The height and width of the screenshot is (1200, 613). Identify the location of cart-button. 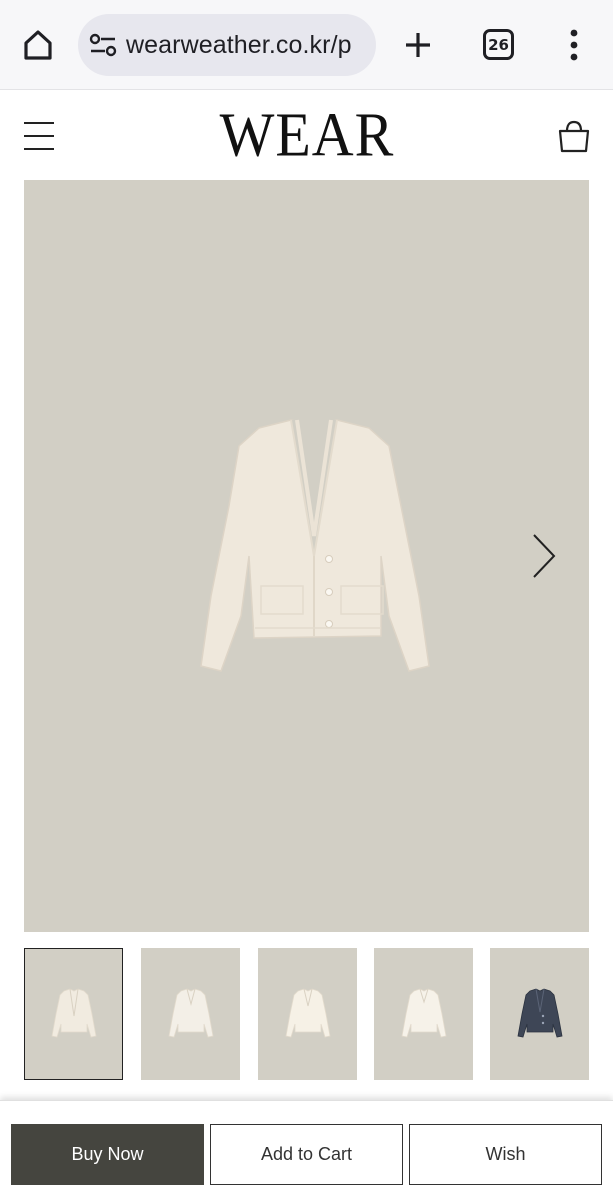
(574, 137).